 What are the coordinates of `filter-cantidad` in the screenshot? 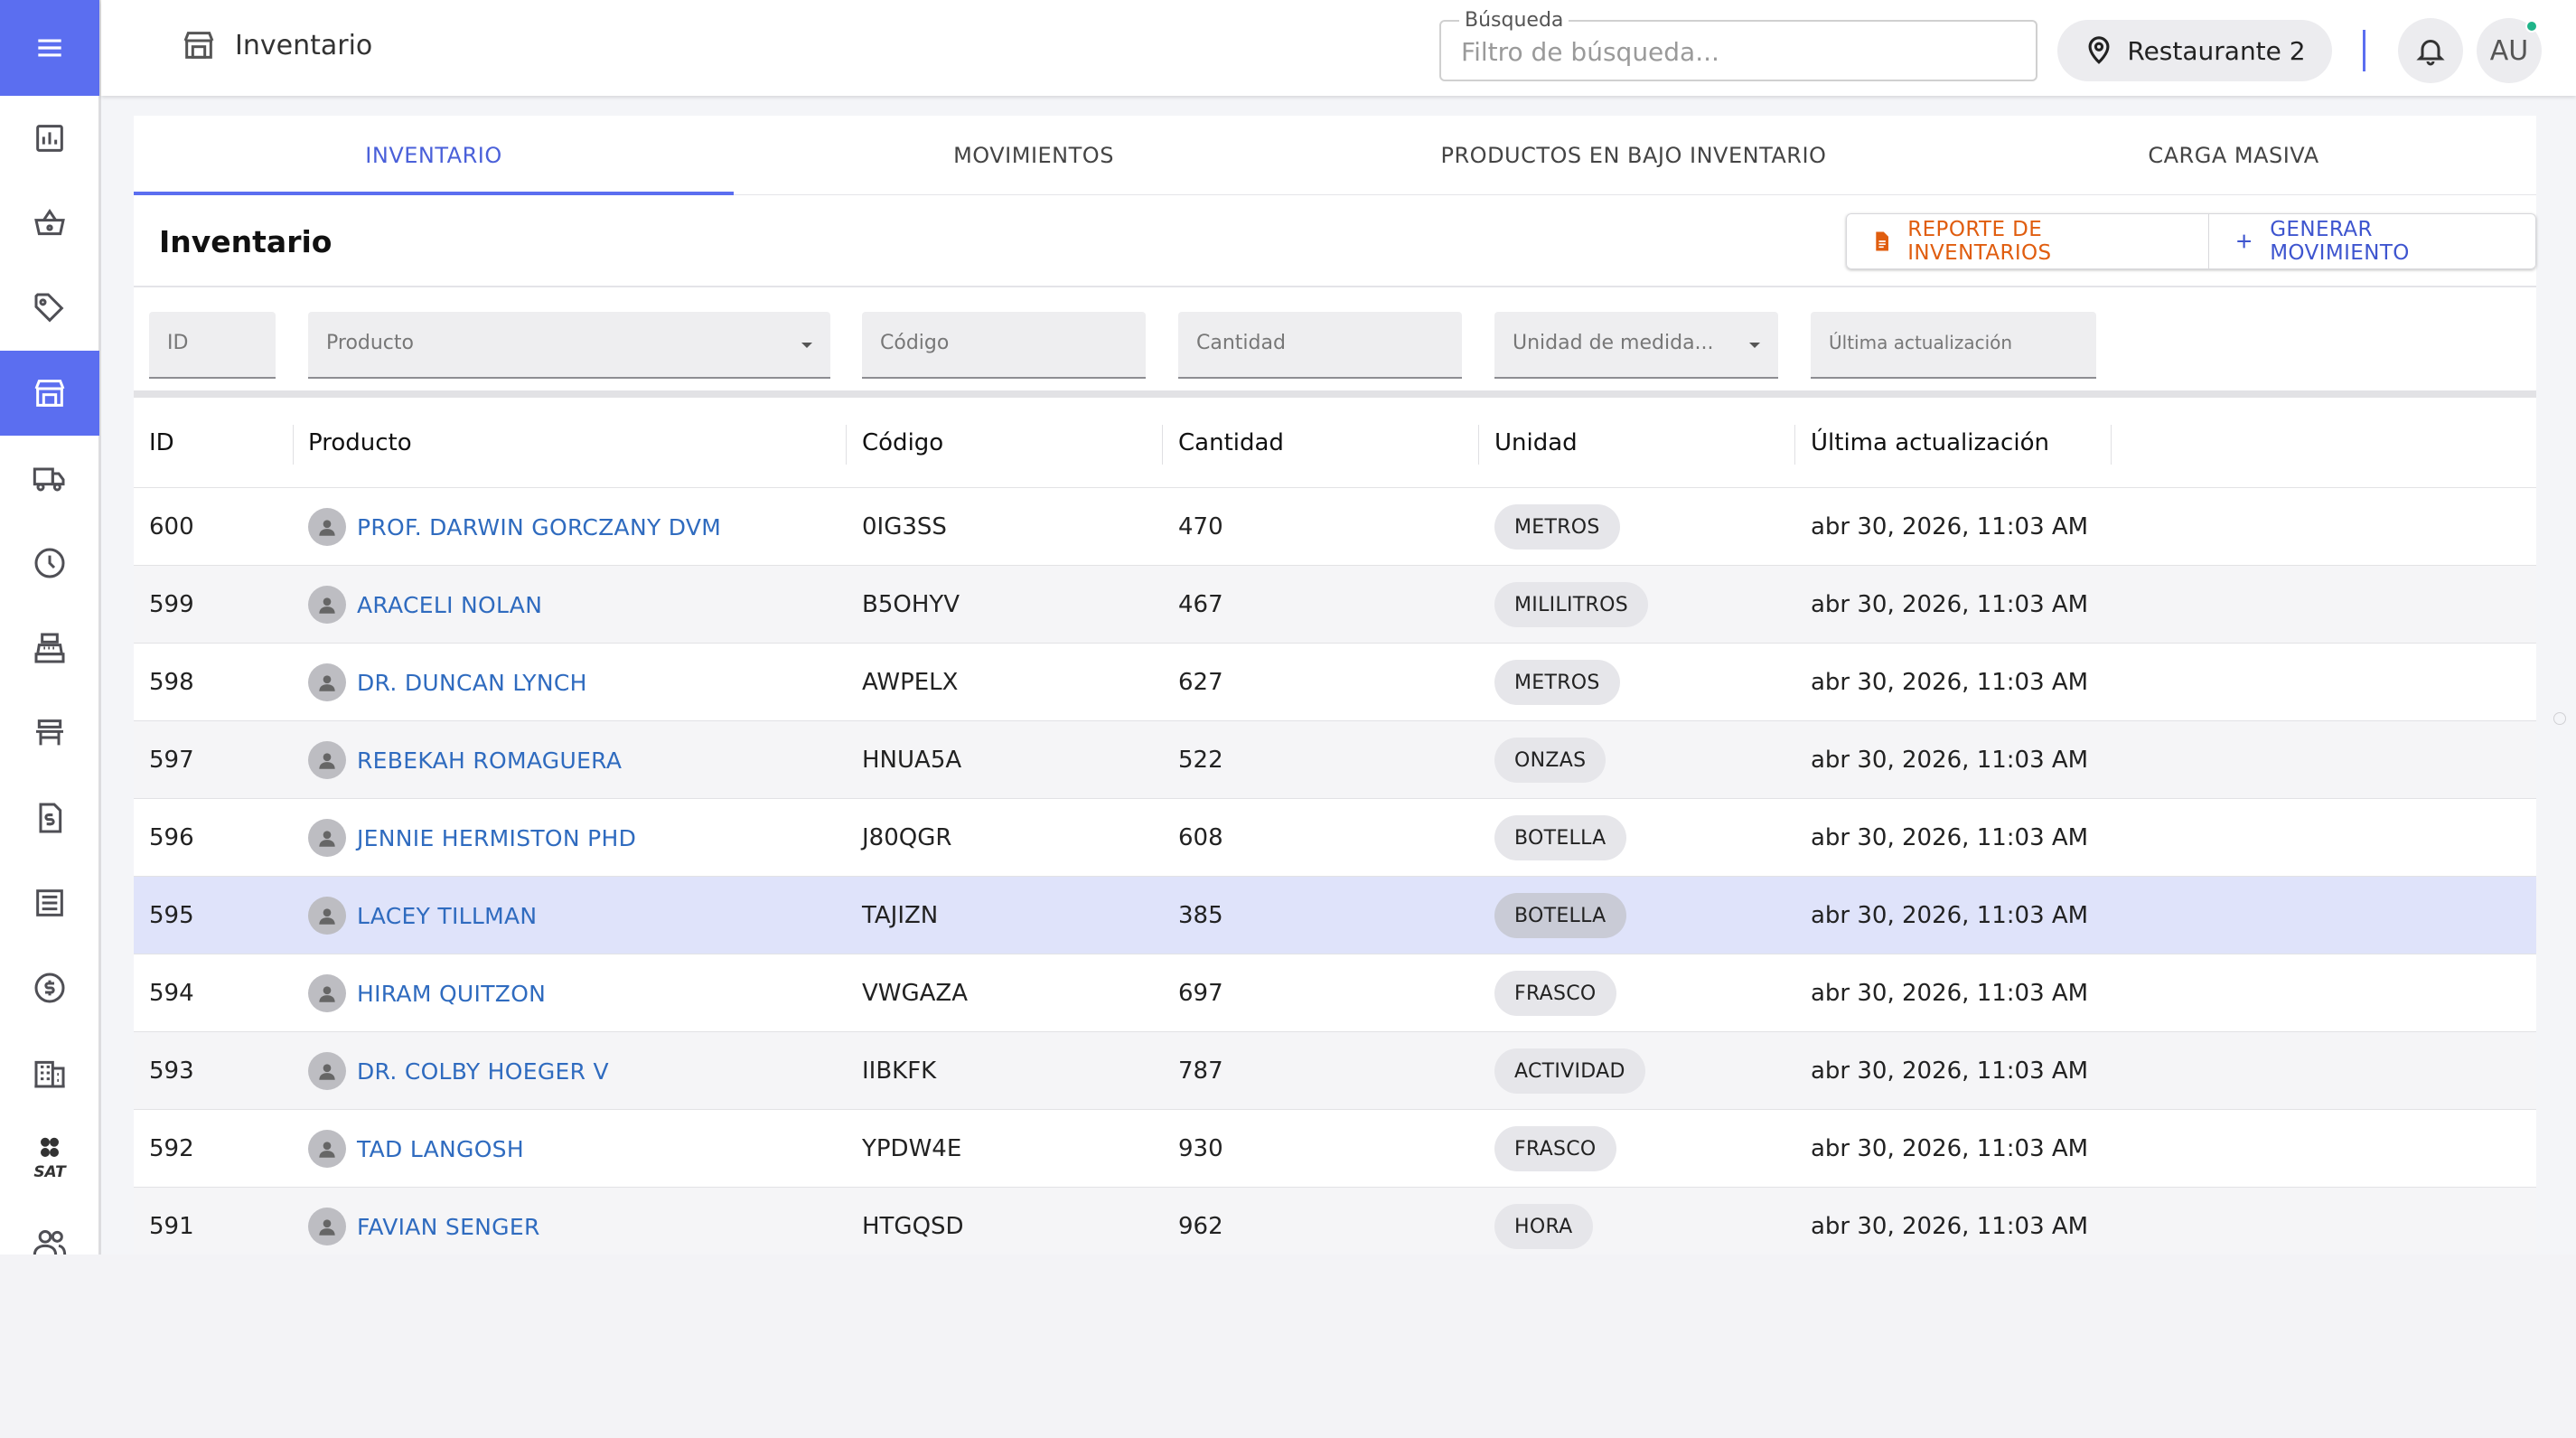 It's located at (1320, 346).